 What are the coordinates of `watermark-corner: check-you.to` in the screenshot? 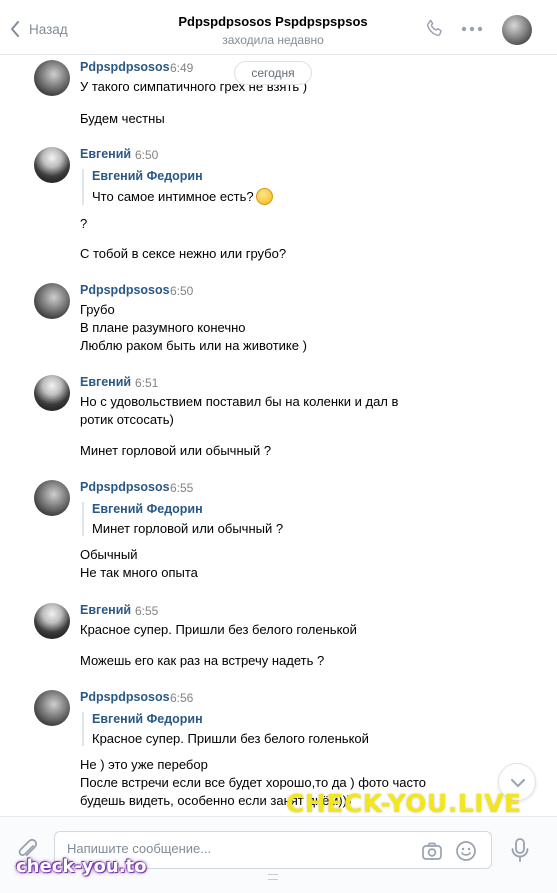 It's located at (81, 866).